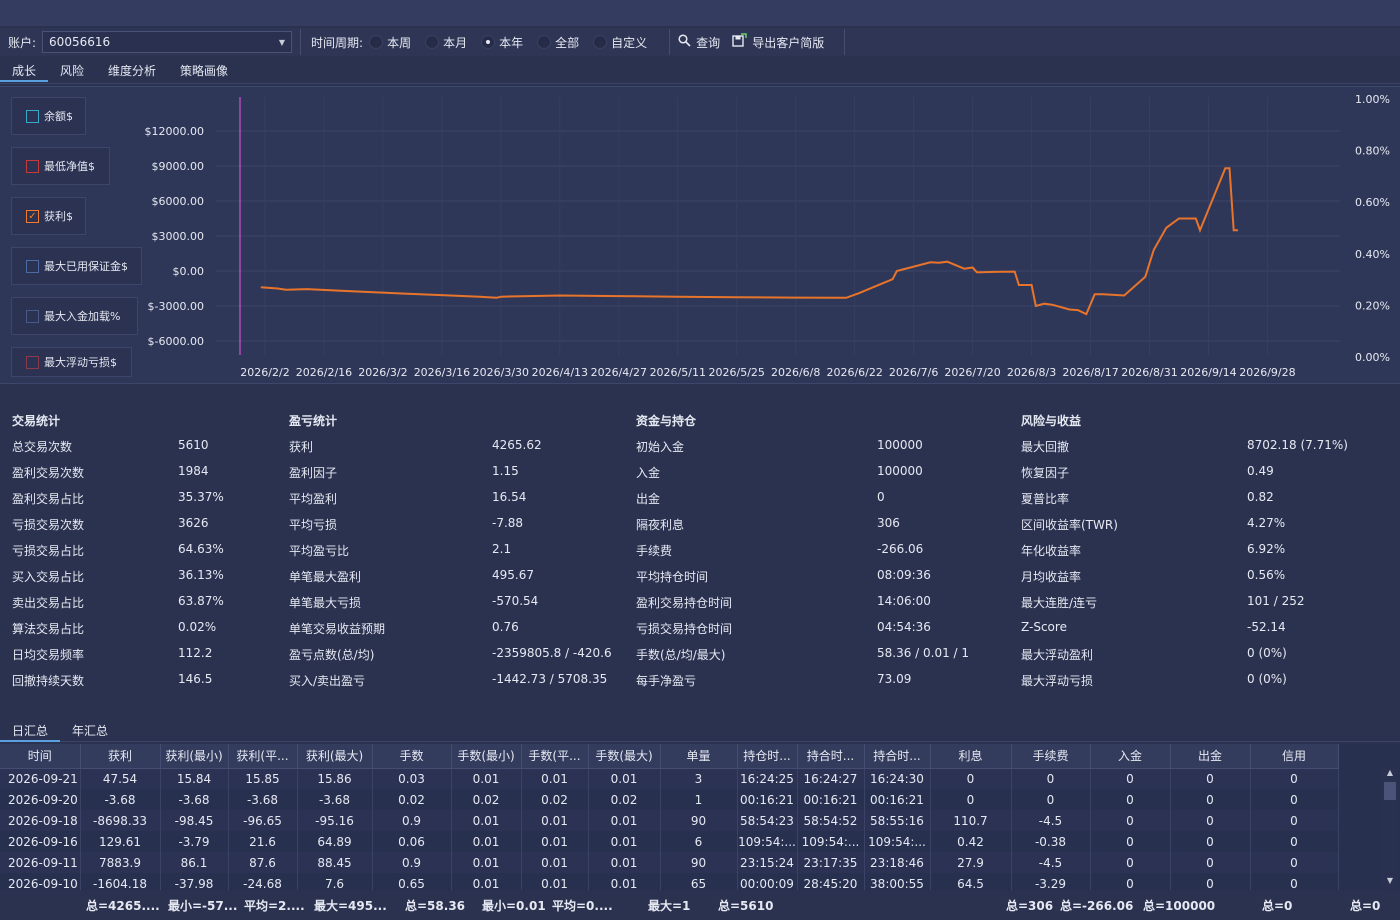 The height and width of the screenshot is (920, 1400). I want to click on stat-label: 买入/卖出盈亏, so click(327, 681).